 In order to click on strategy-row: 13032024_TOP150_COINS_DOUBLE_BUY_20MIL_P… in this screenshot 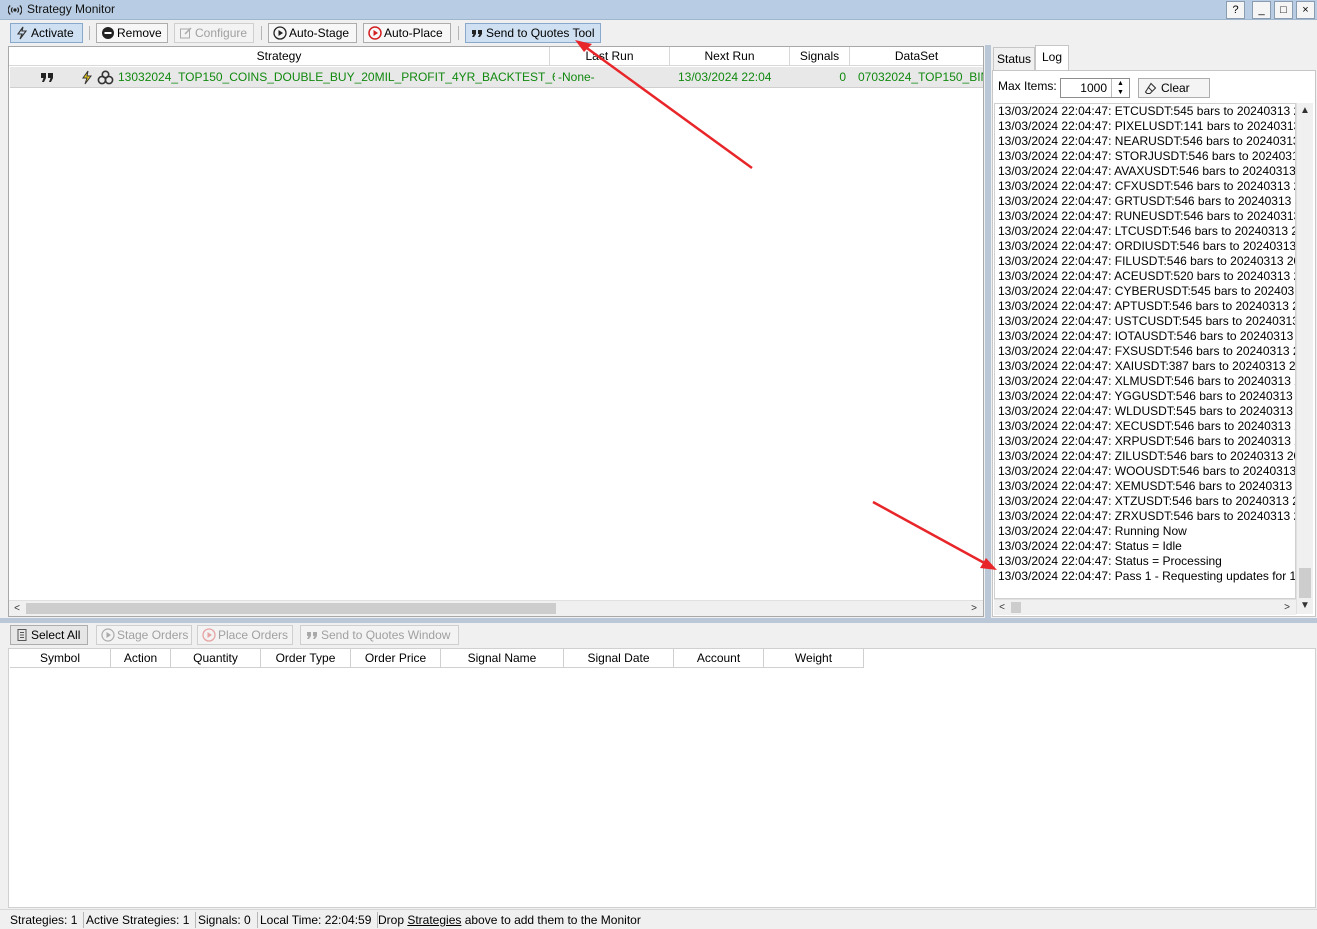, I will do `click(496, 77)`.